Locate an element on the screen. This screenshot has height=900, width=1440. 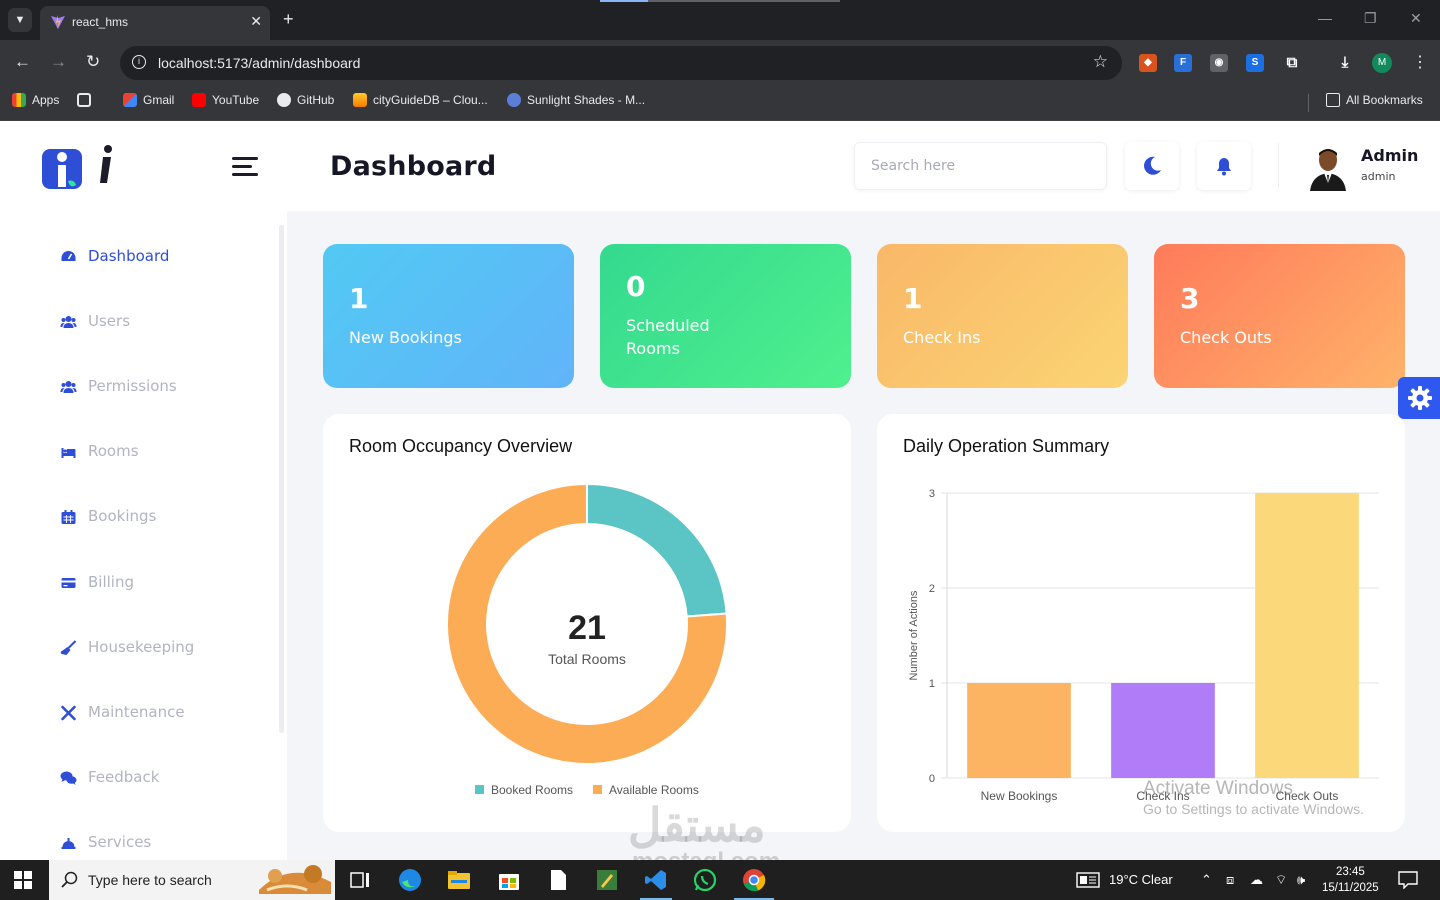
extension-2-icon: F is located at coordinates (1183, 63).